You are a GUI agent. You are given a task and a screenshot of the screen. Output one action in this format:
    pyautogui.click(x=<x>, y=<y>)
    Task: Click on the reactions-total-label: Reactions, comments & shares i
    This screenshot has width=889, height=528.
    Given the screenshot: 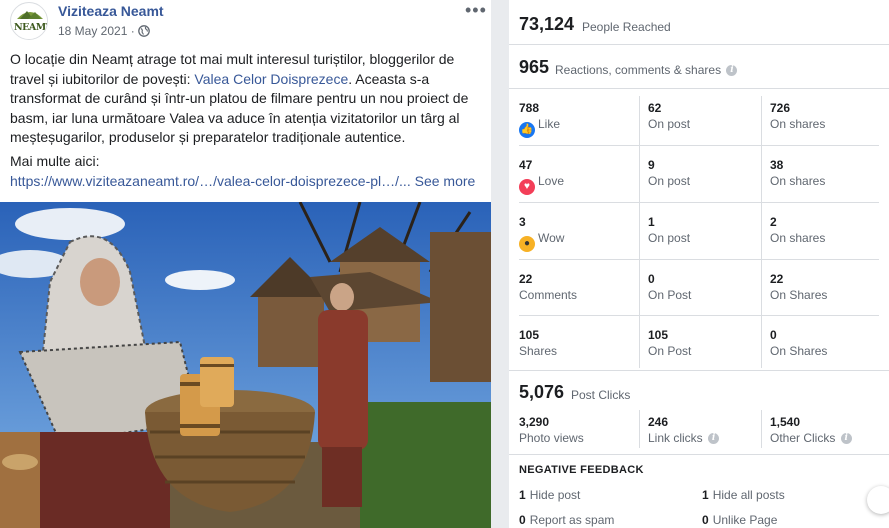 What is the action you would take?
    pyautogui.click(x=646, y=70)
    